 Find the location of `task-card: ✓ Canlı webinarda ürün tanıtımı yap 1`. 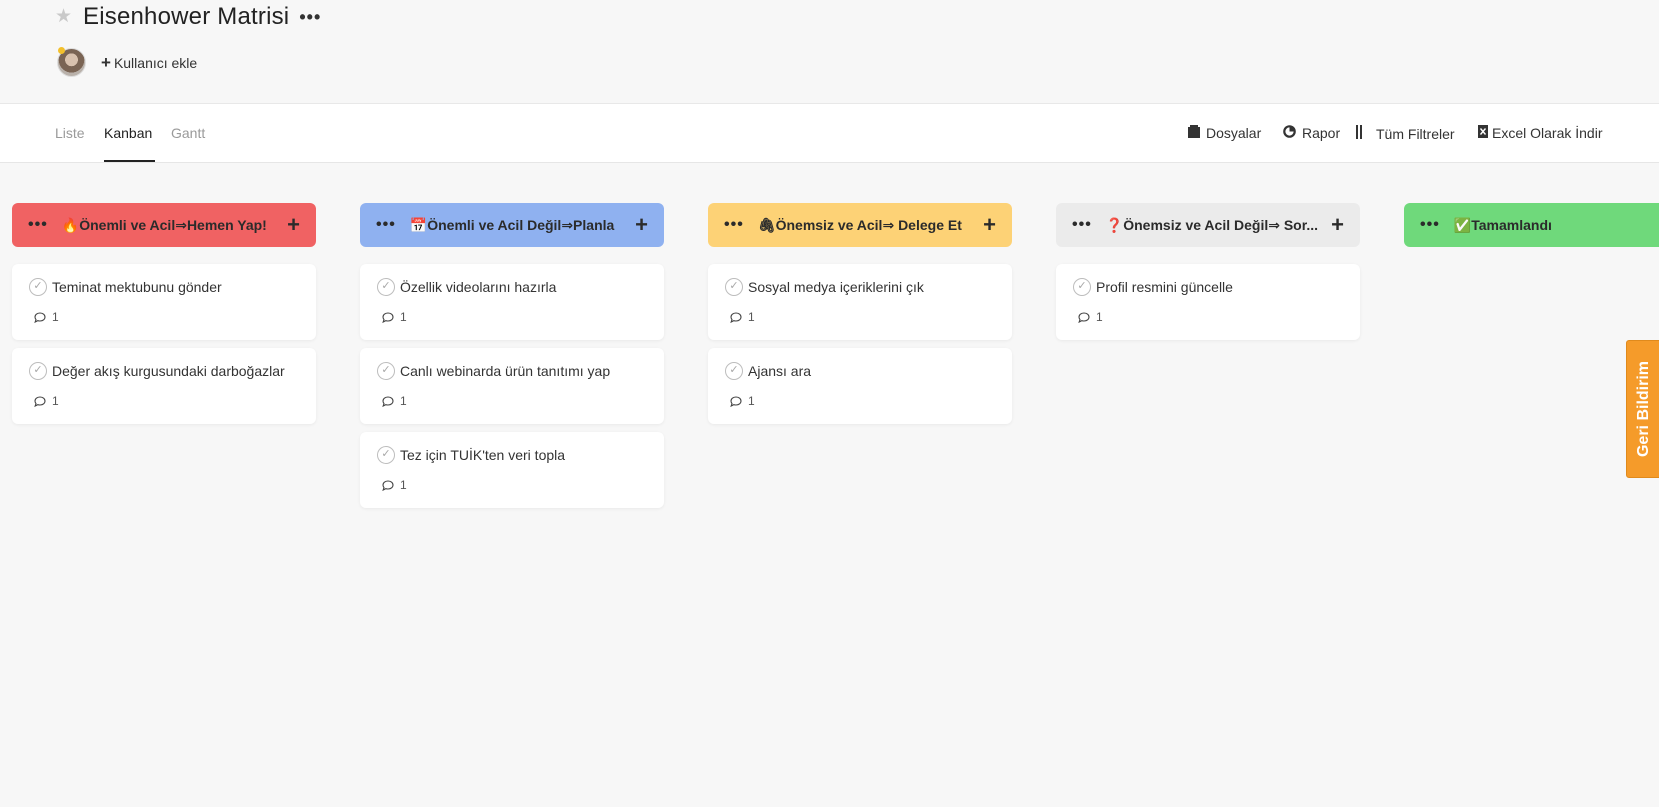

task-card: ✓ Canlı webinarda ürün tanıtımı yap 1 is located at coordinates (512, 386).